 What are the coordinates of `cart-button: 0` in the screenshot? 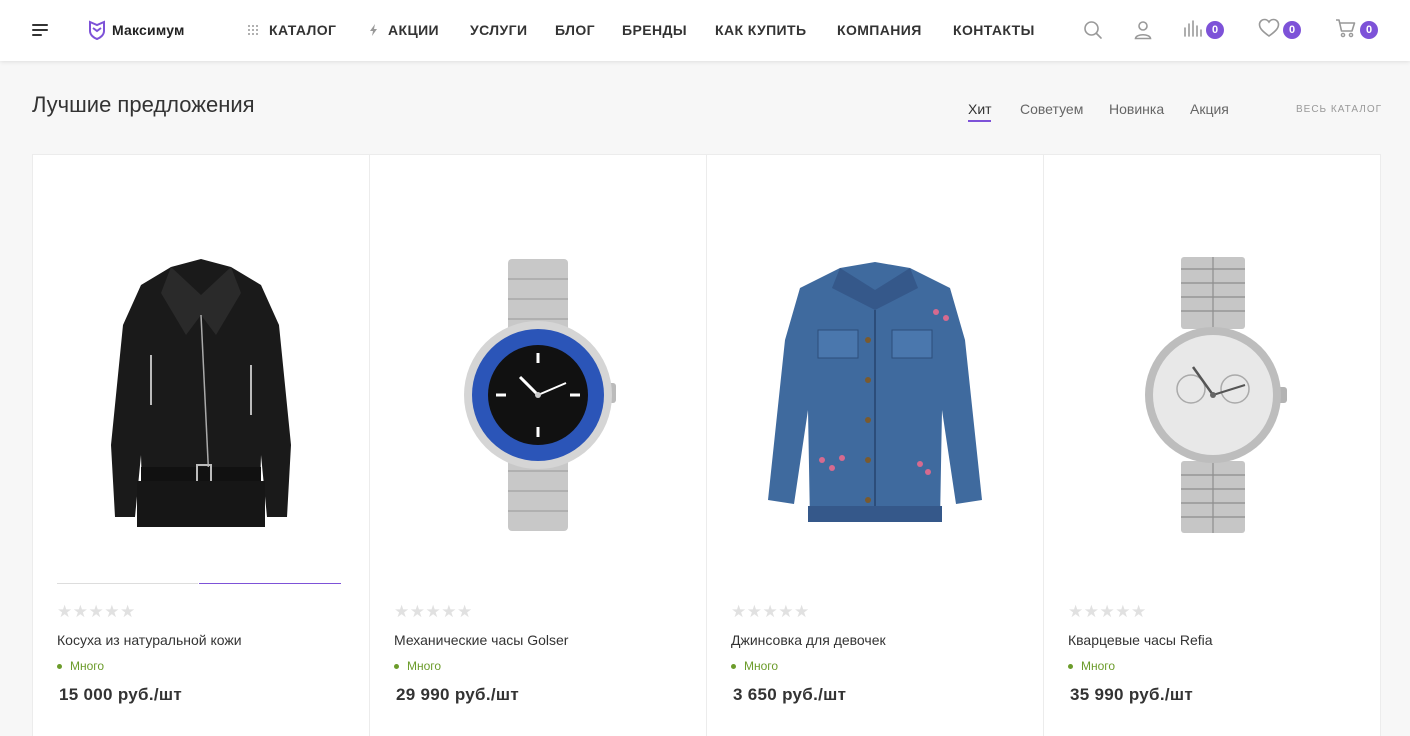 It's located at (1356, 30).